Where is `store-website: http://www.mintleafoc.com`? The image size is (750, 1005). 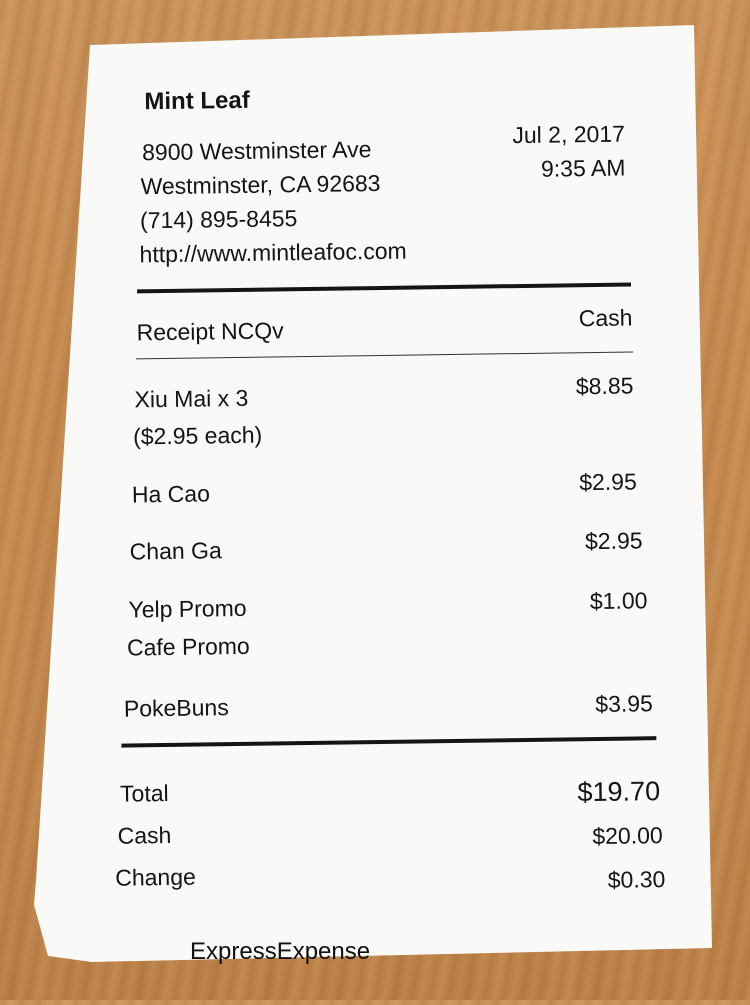 store-website: http://www.mintleafoc.com is located at coordinates (273, 252).